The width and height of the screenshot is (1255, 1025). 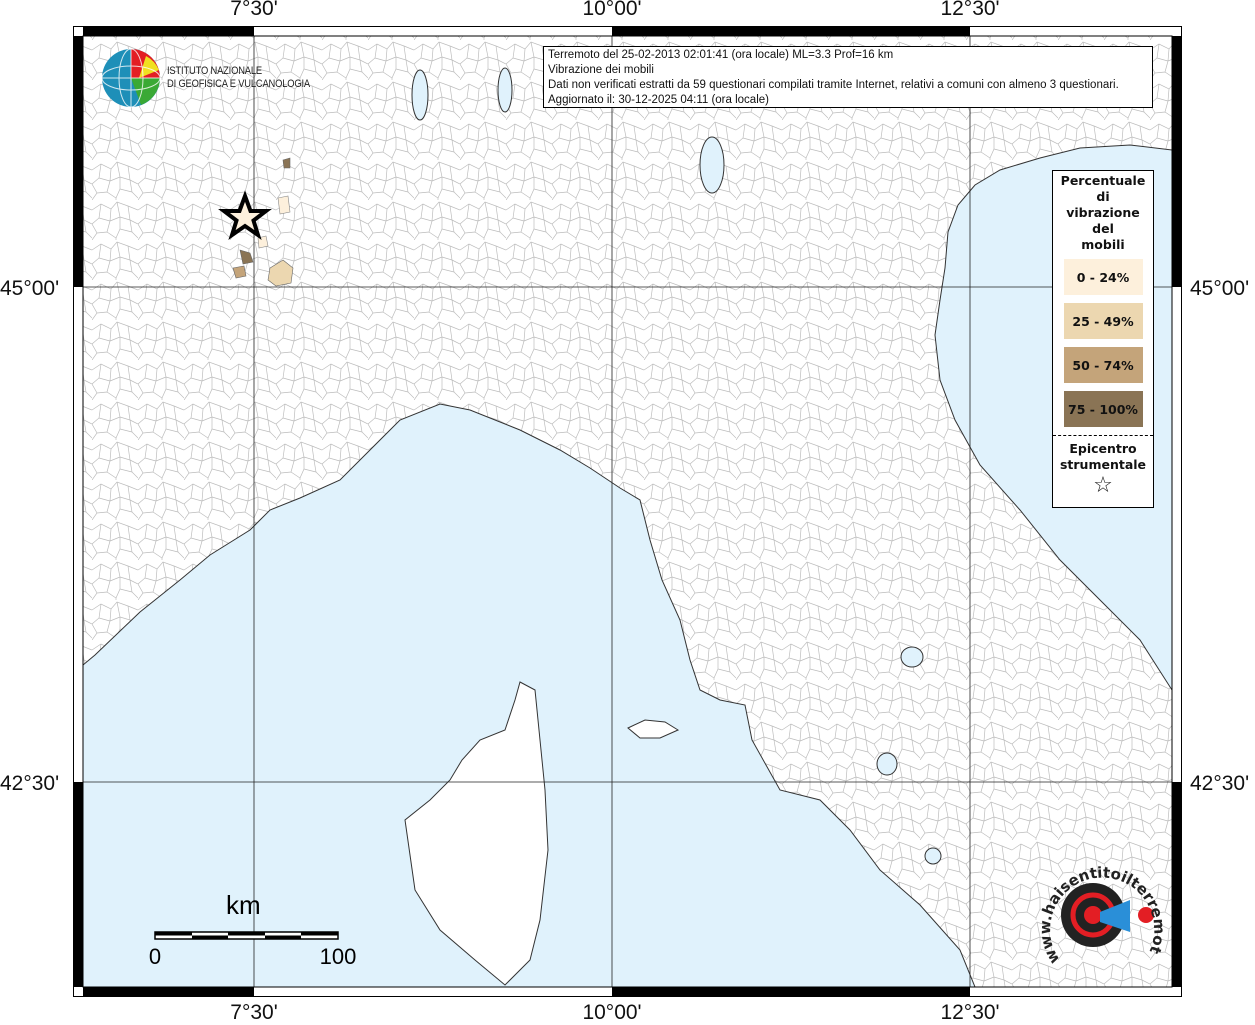 What do you see at coordinates (933, 856) in the screenshot?
I see `lake-bracciano` at bounding box center [933, 856].